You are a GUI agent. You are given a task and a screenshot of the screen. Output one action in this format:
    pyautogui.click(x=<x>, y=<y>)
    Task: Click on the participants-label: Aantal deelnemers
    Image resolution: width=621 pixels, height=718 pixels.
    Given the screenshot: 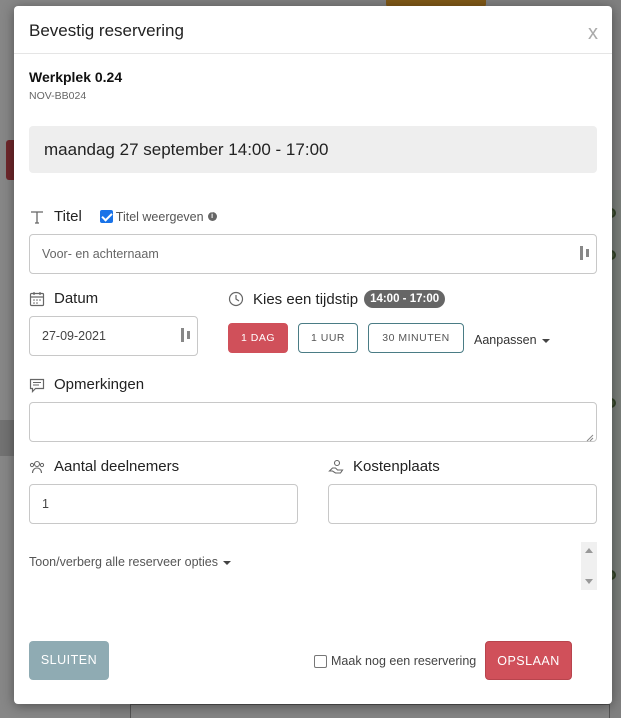 What is the action you would take?
    pyautogui.click(x=117, y=466)
    